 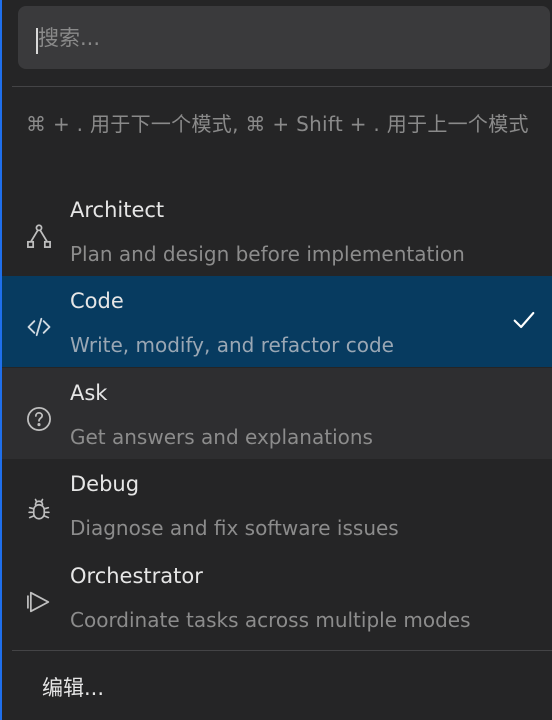 What do you see at coordinates (221, 437) in the screenshot?
I see `mode-description: Get answers and explanations` at bounding box center [221, 437].